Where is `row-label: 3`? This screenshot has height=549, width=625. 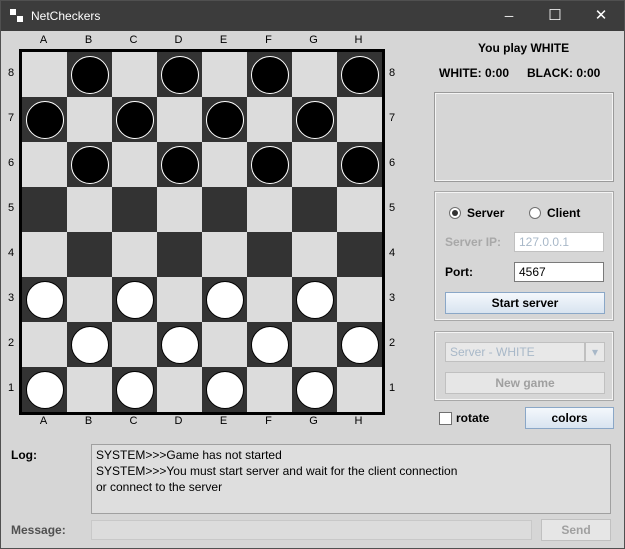
row-label: 3 is located at coordinates (392, 297).